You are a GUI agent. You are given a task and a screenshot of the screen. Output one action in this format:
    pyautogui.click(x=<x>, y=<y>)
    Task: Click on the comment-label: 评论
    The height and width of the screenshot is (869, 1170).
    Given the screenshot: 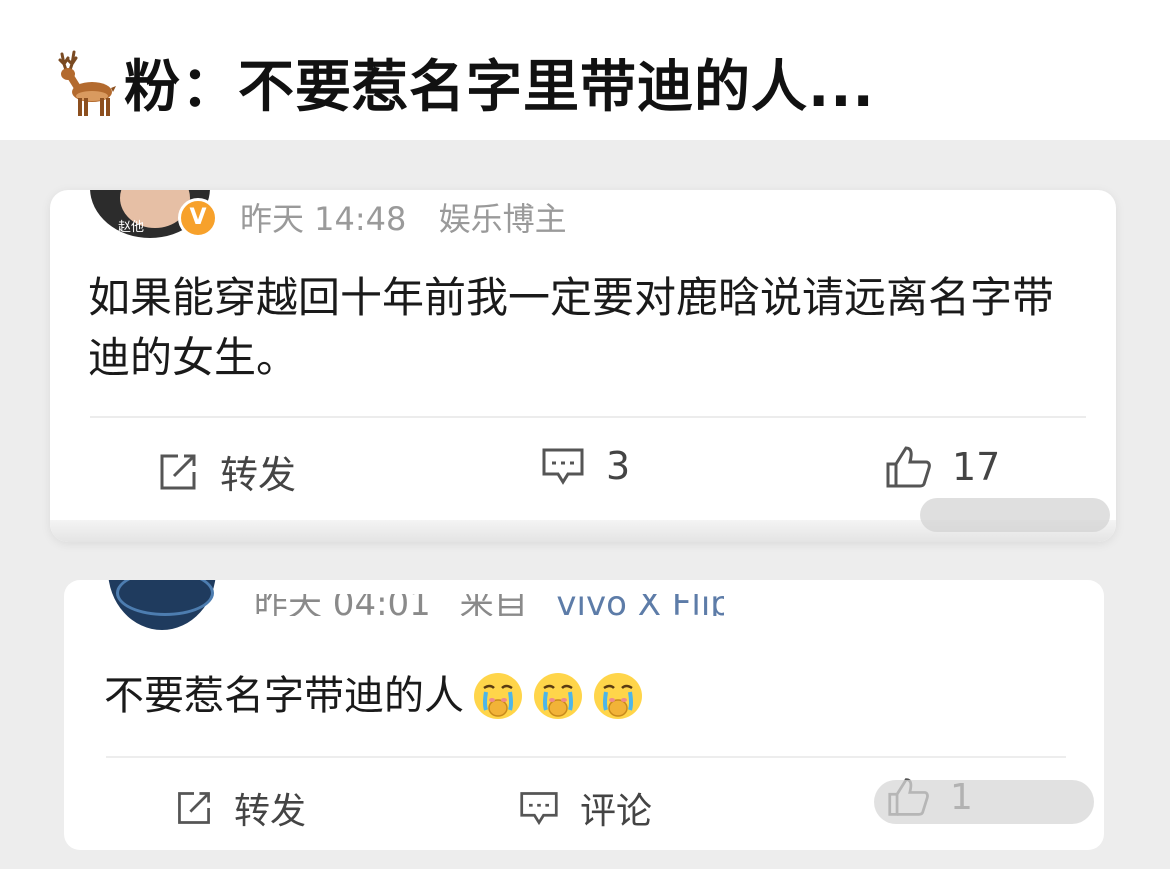 What is the action you would take?
    pyautogui.click(x=616, y=811)
    